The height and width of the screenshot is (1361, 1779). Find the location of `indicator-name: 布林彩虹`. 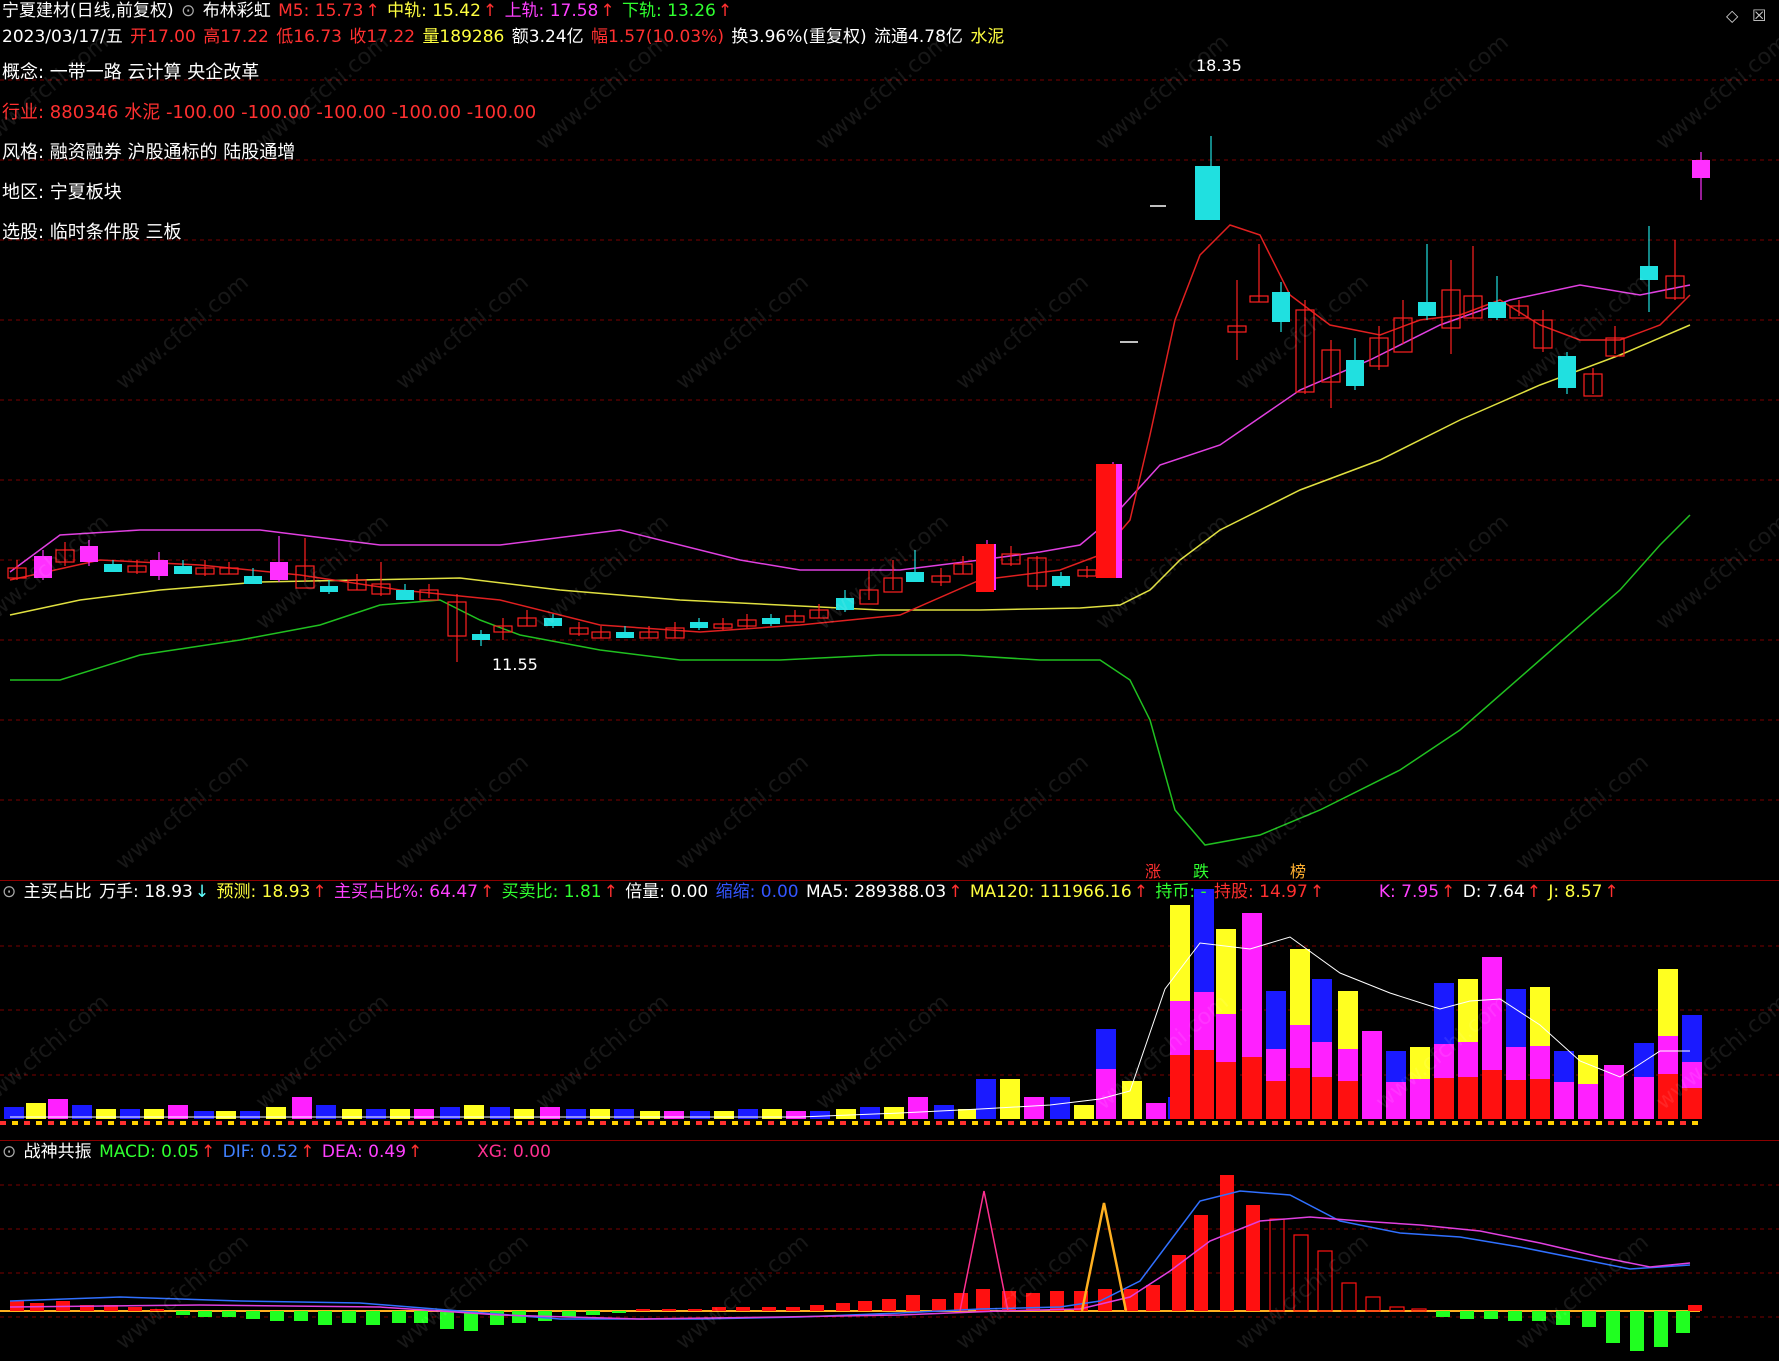

indicator-name: 布林彩虹 is located at coordinates (237, 11).